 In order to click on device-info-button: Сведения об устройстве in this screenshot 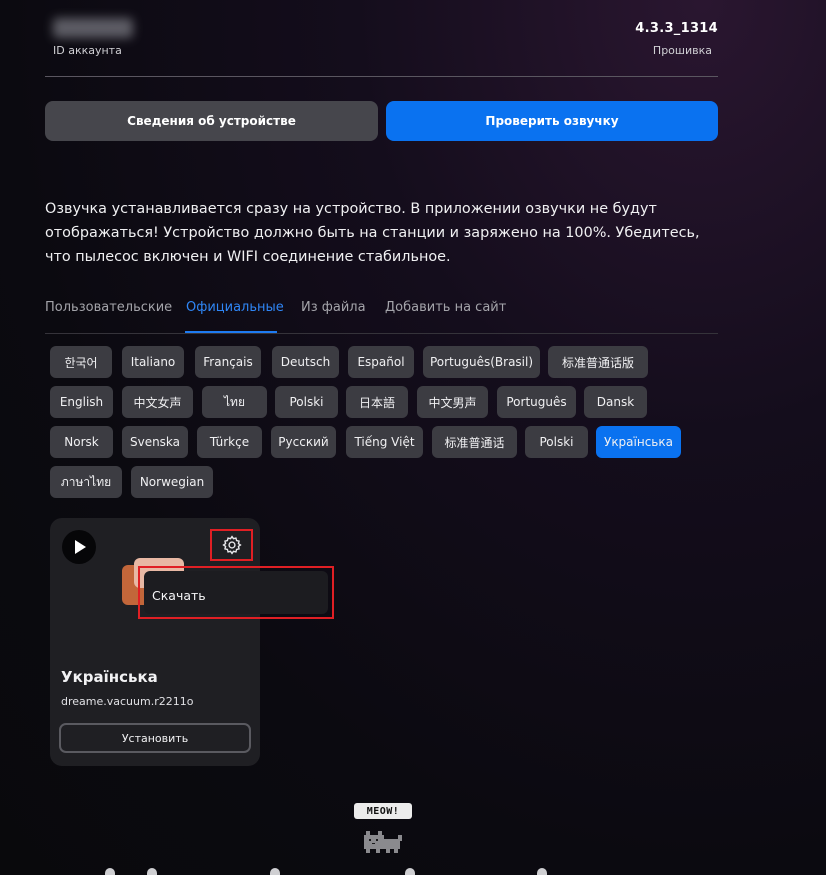, I will do `click(211, 121)`.